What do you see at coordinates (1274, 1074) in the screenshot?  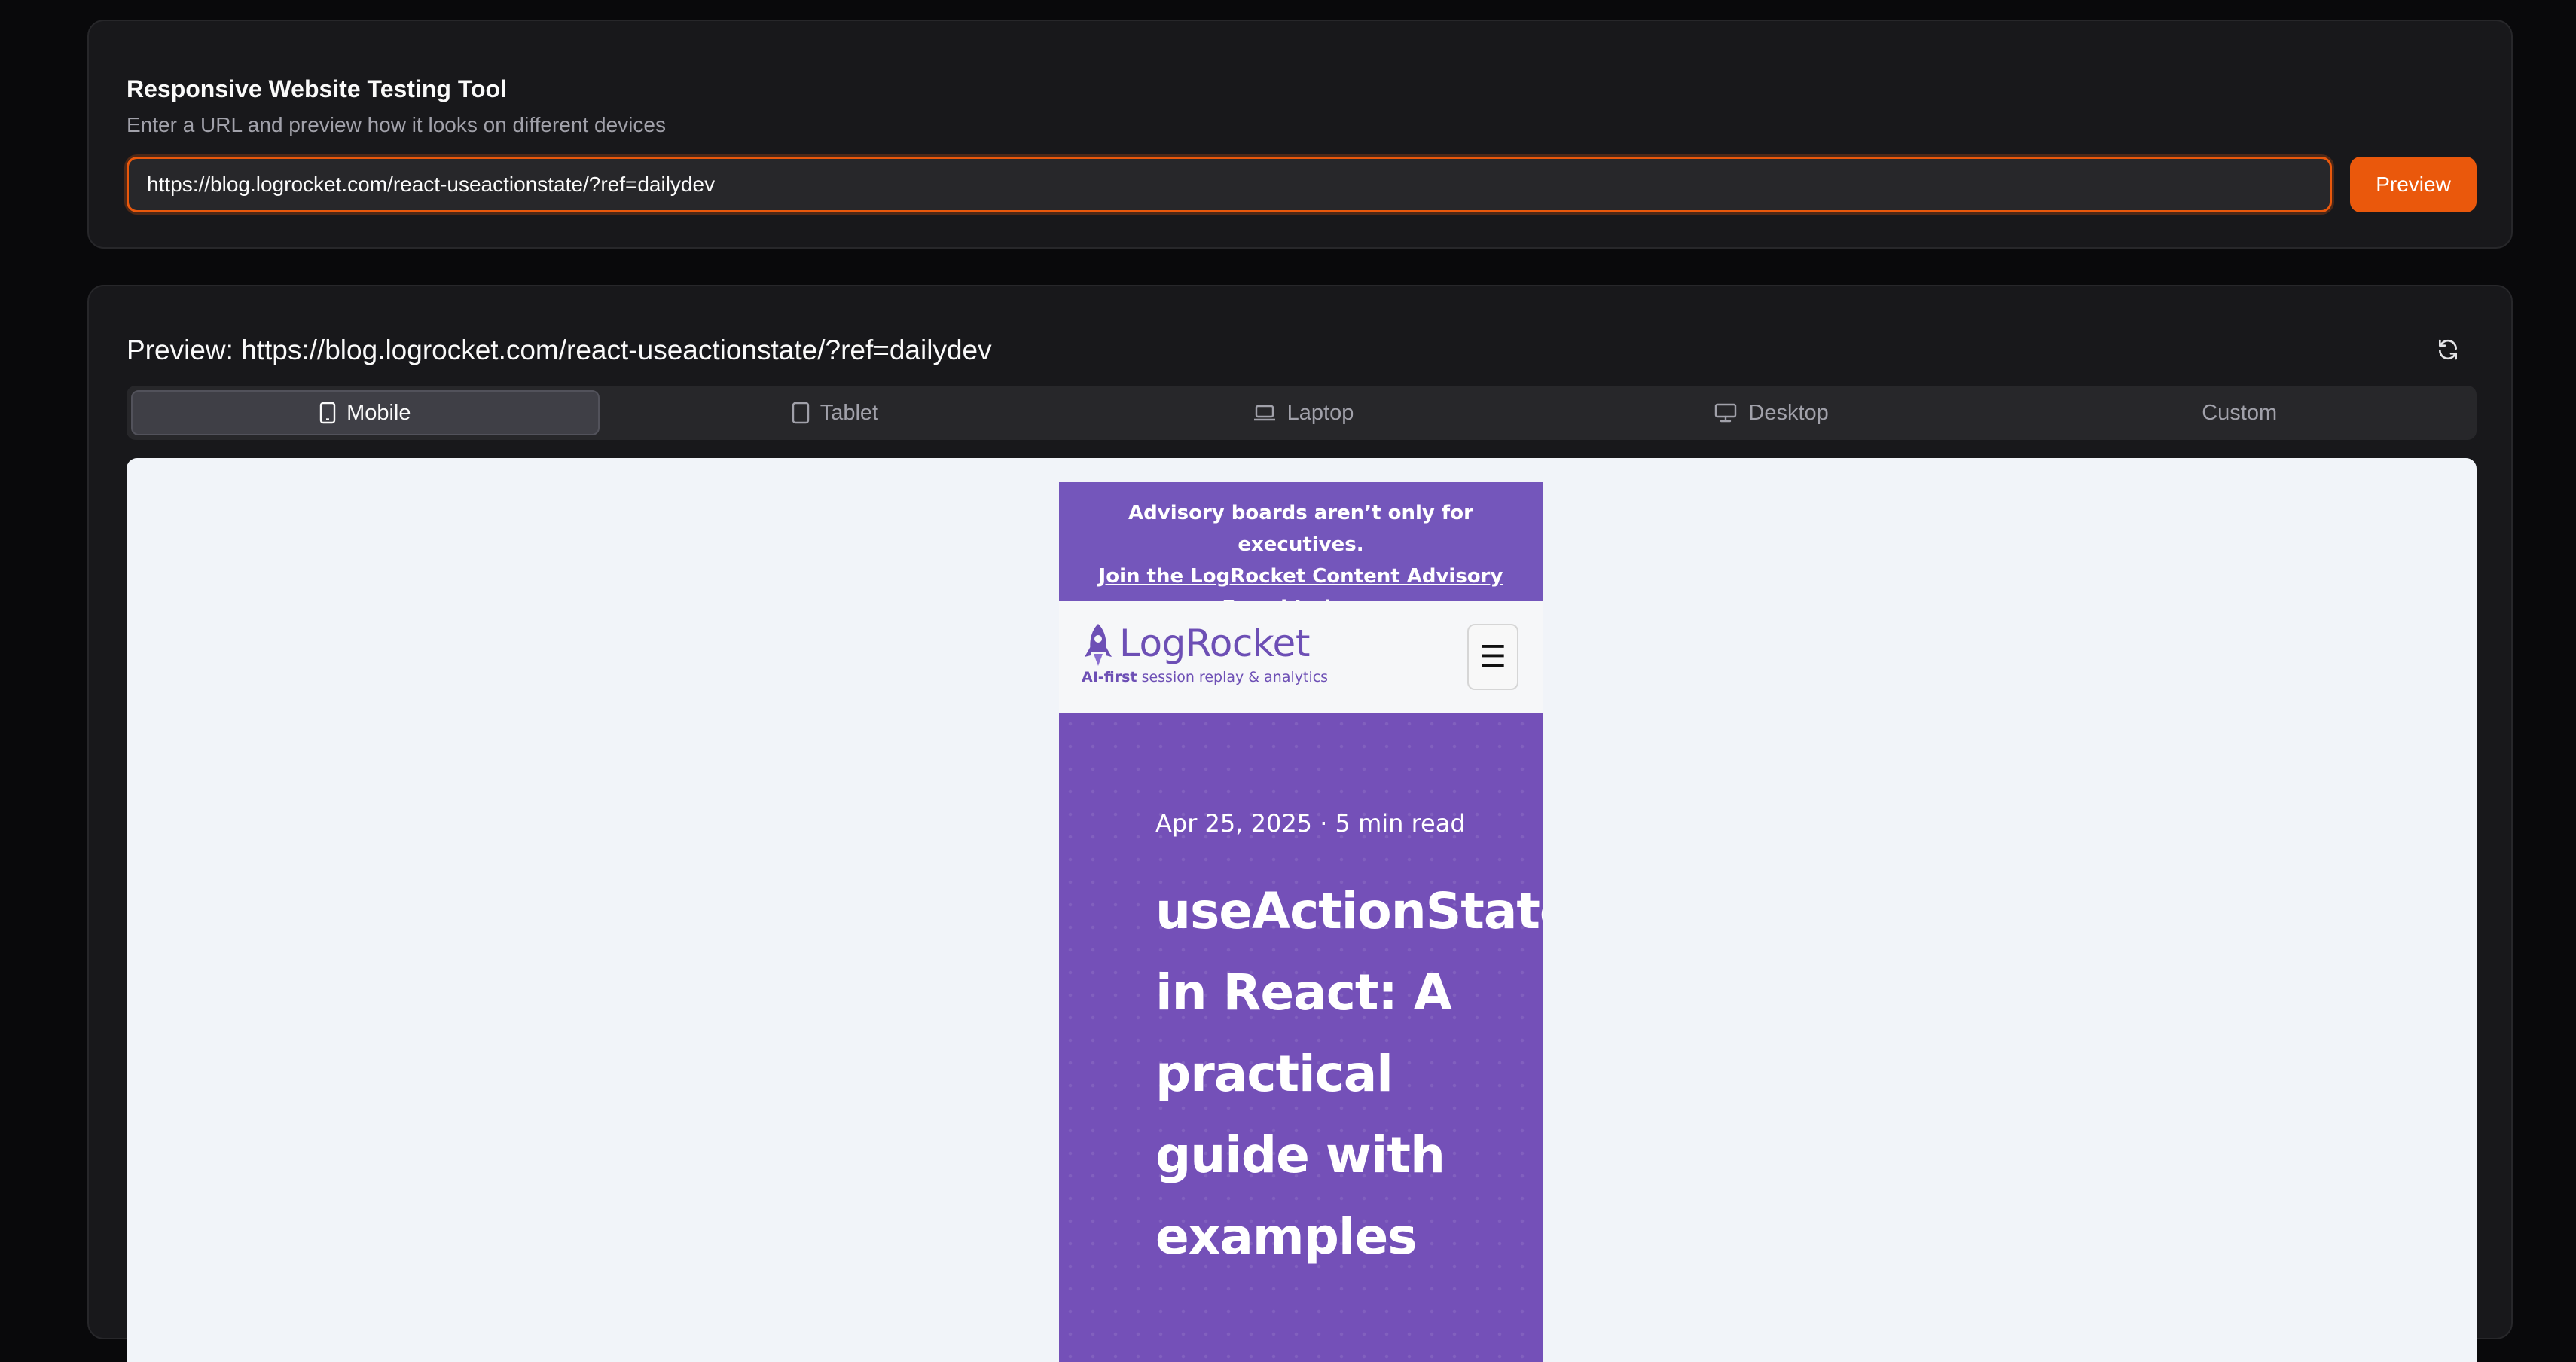 I see `headline-line: practical` at bounding box center [1274, 1074].